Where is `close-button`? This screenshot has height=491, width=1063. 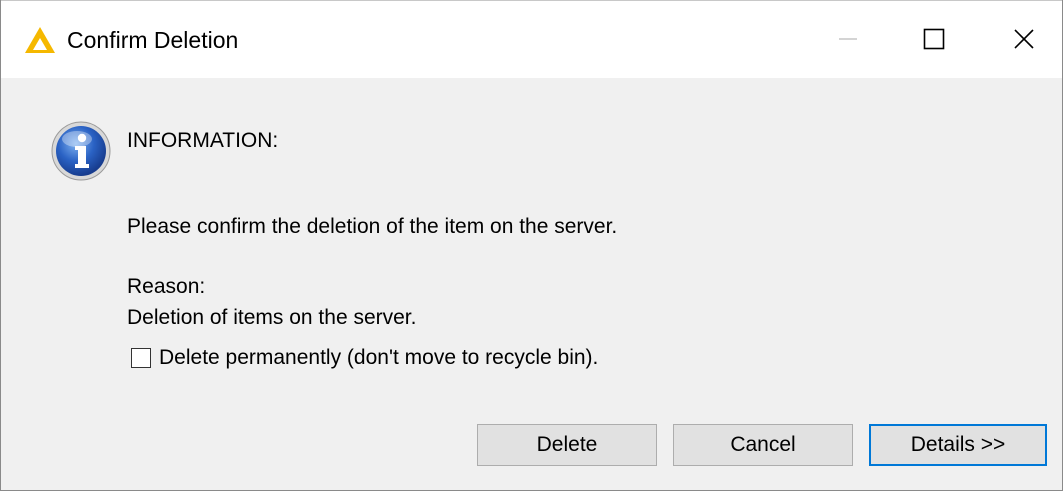
close-button is located at coordinates (1019, 39).